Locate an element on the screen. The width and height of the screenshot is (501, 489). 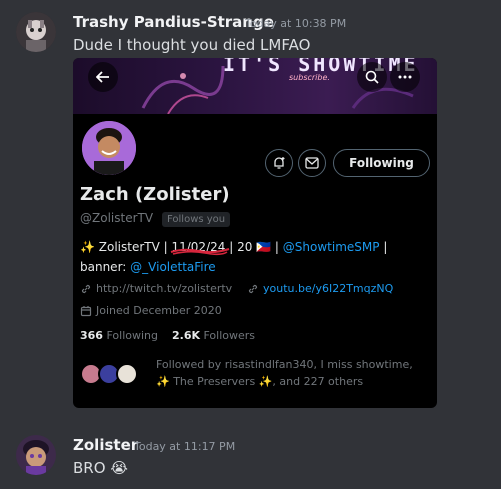
profile-picture is located at coordinates (109, 148).